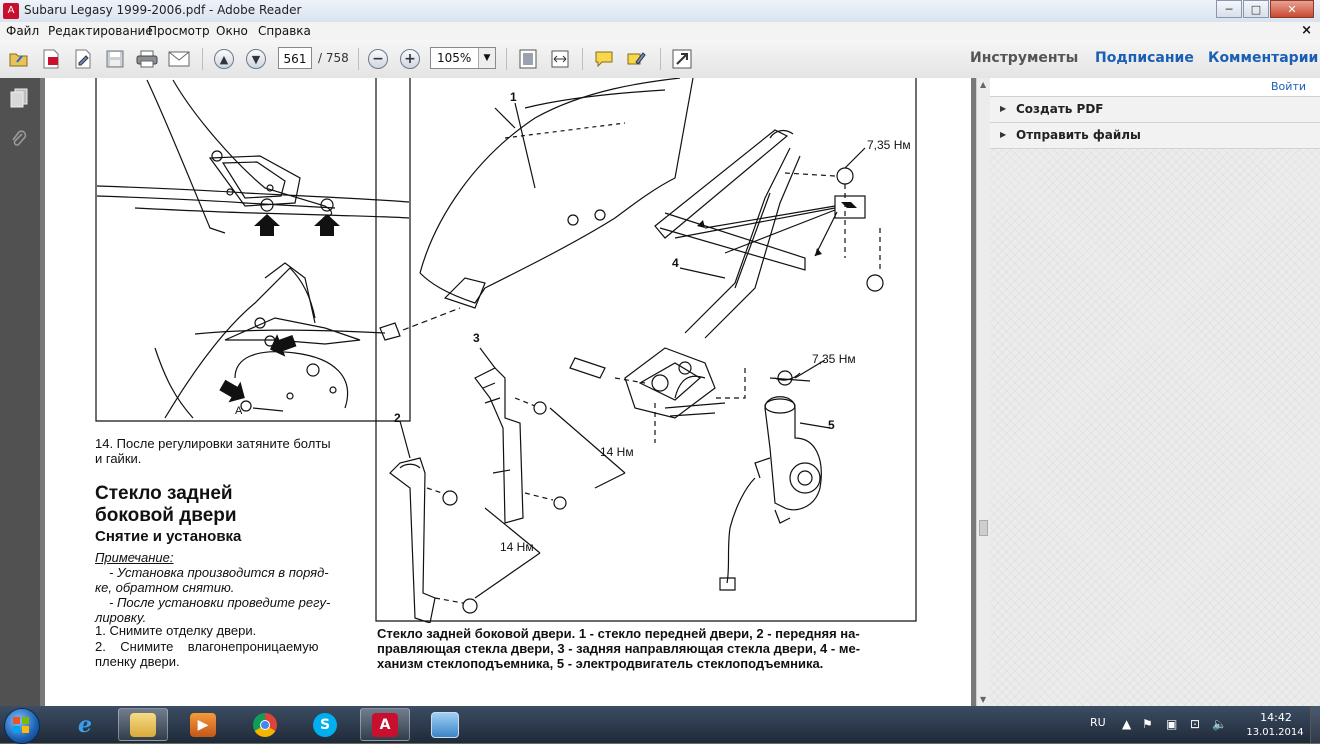 This screenshot has height=744, width=1320. What do you see at coordinates (168, 536) in the screenshot?
I see `sub-heading: Снятие и установка` at bounding box center [168, 536].